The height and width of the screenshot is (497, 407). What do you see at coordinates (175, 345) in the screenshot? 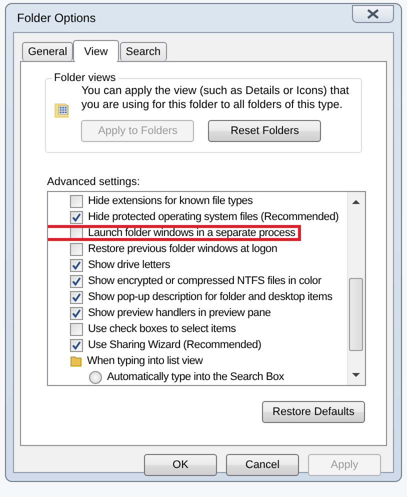
I see `setting-label: Use Sharing Wizard (Recommended)` at bounding box center [175, 345].